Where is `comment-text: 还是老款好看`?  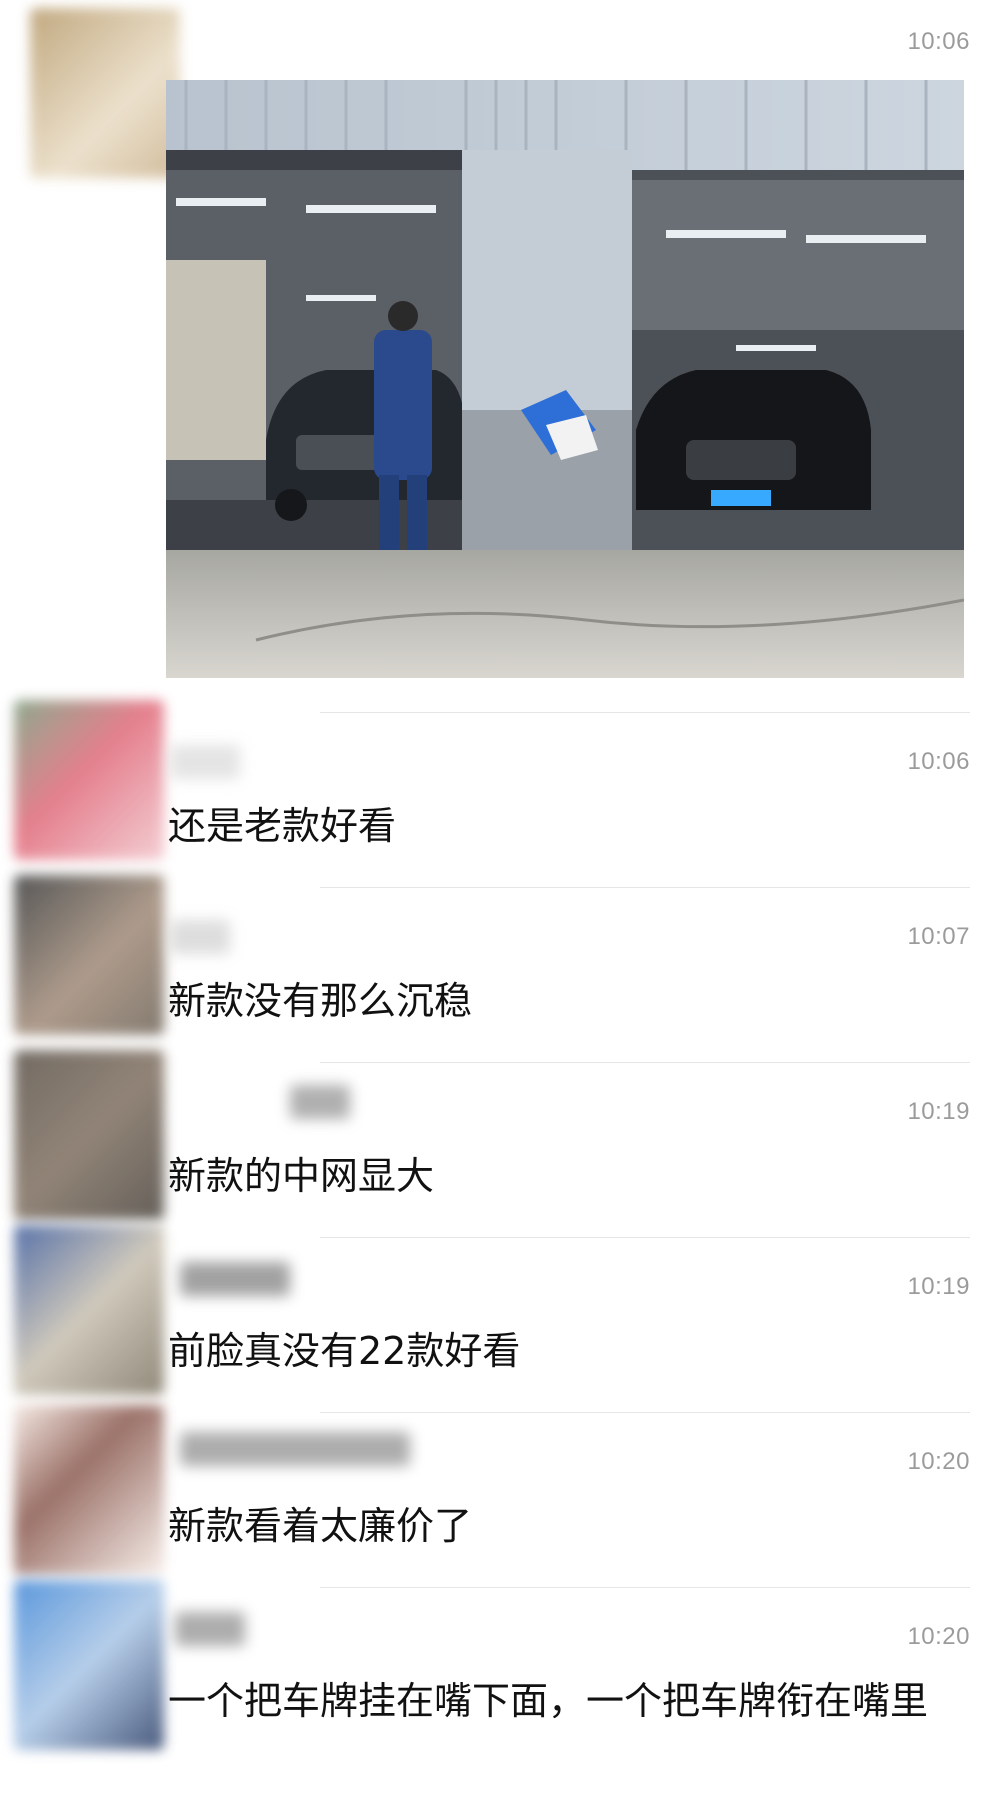 comment-text: 还是老款好看 is located at coordinates (282, 826).